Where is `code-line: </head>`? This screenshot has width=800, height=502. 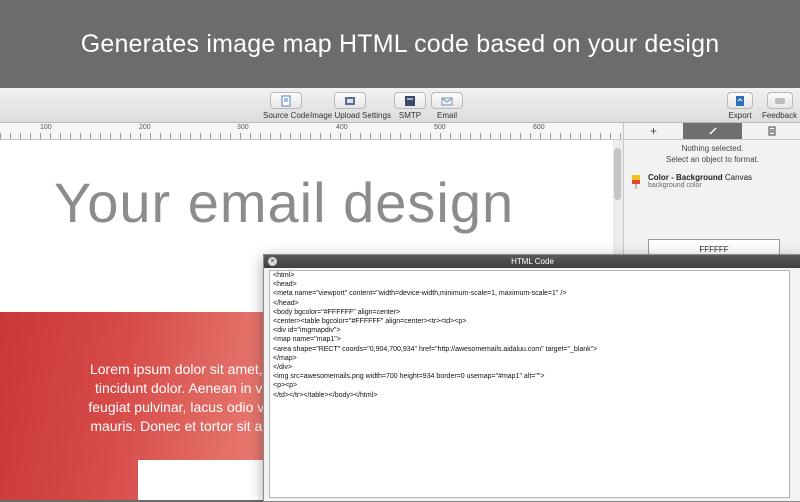 code-line: </head> is located at coordinates (286, 303).